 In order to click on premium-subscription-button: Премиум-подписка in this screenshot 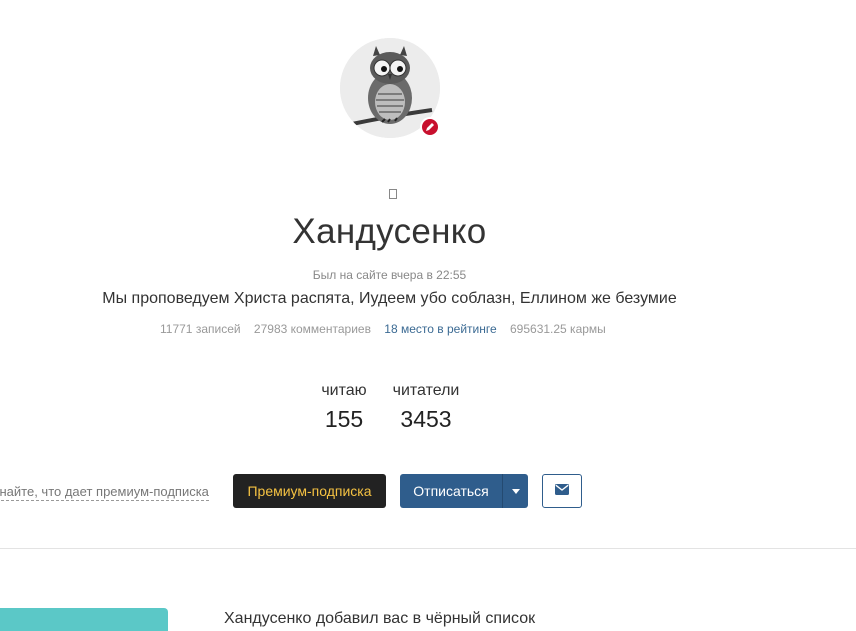, I will do `click(309, 491)`.